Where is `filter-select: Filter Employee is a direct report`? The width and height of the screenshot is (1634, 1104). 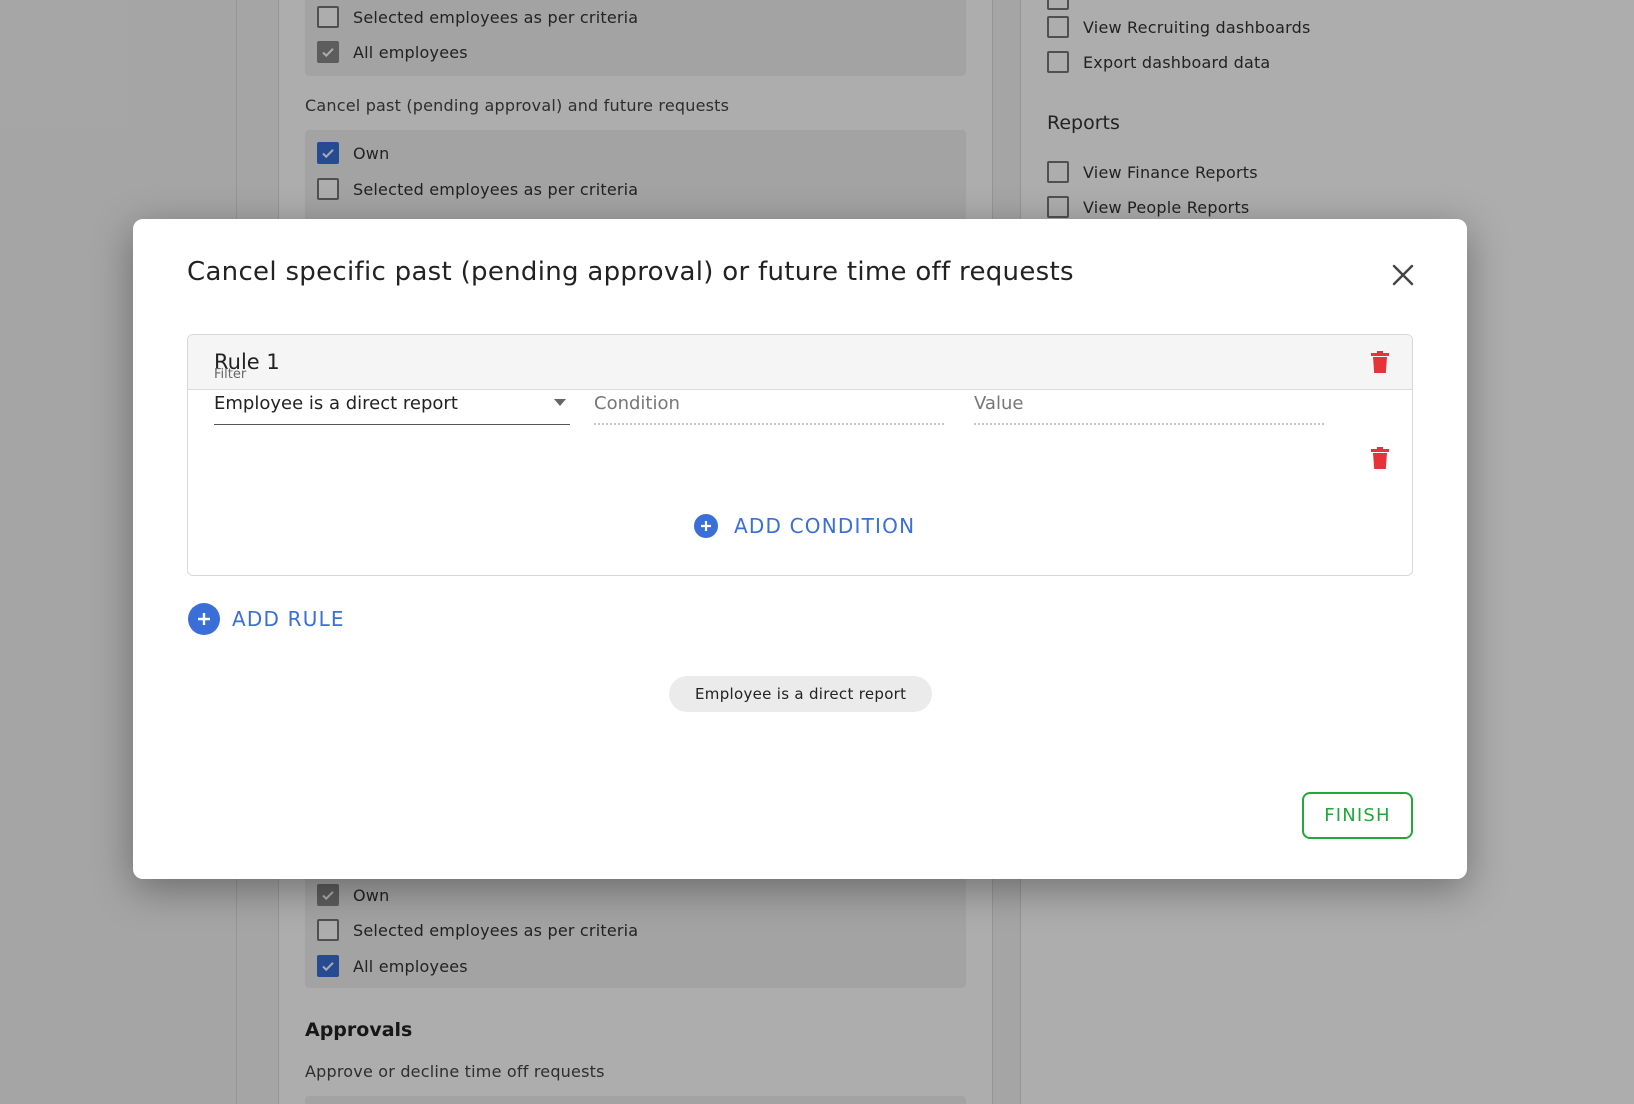
filter-select: Filter Employee is a direct report is located at coordinates (392, 396).